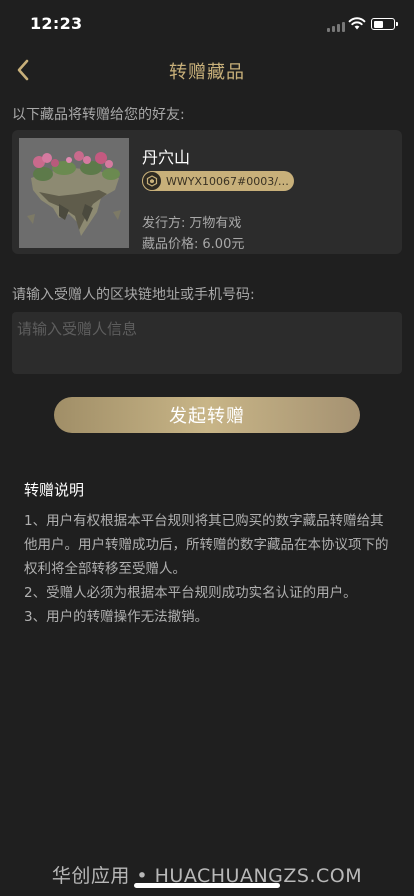 The image size is (414, 896). I want to click on instruction-item: 3、用户的转赠操作无法撤销。, so click(116, 617).